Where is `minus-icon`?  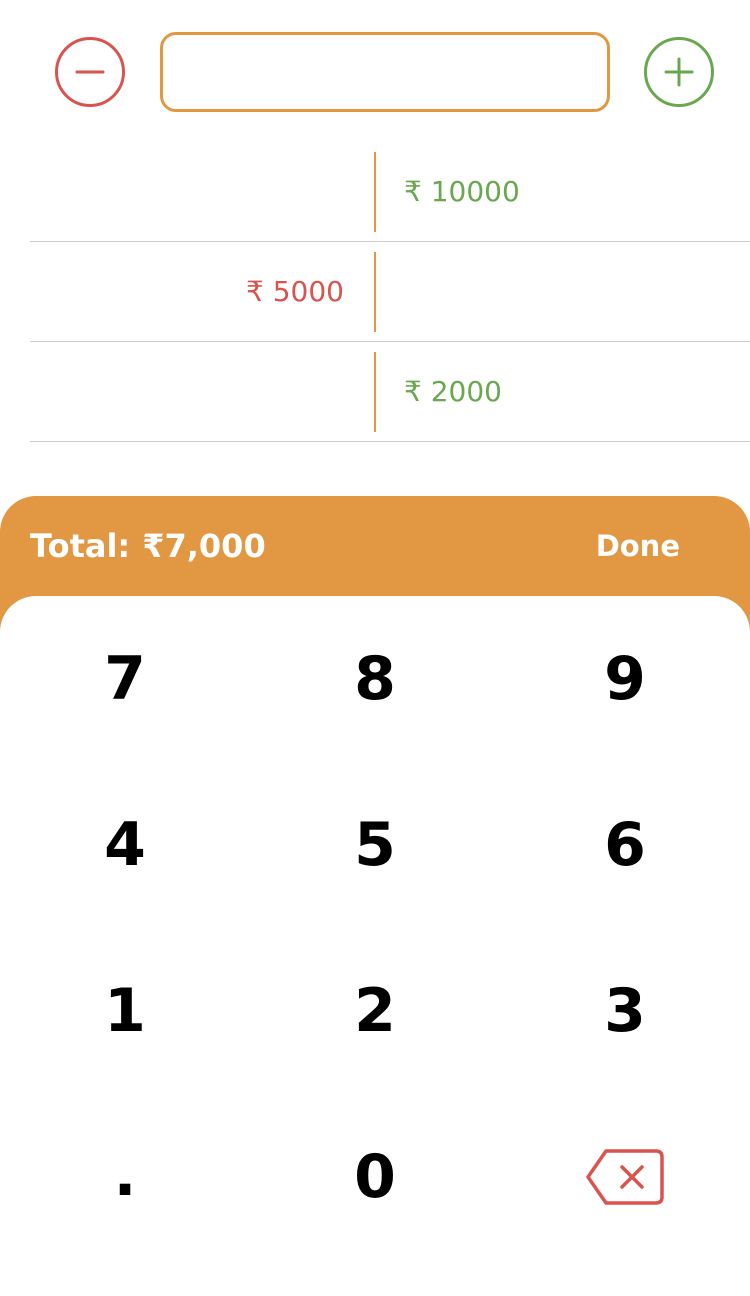
minus-icon is located at coordinates (90, 72).